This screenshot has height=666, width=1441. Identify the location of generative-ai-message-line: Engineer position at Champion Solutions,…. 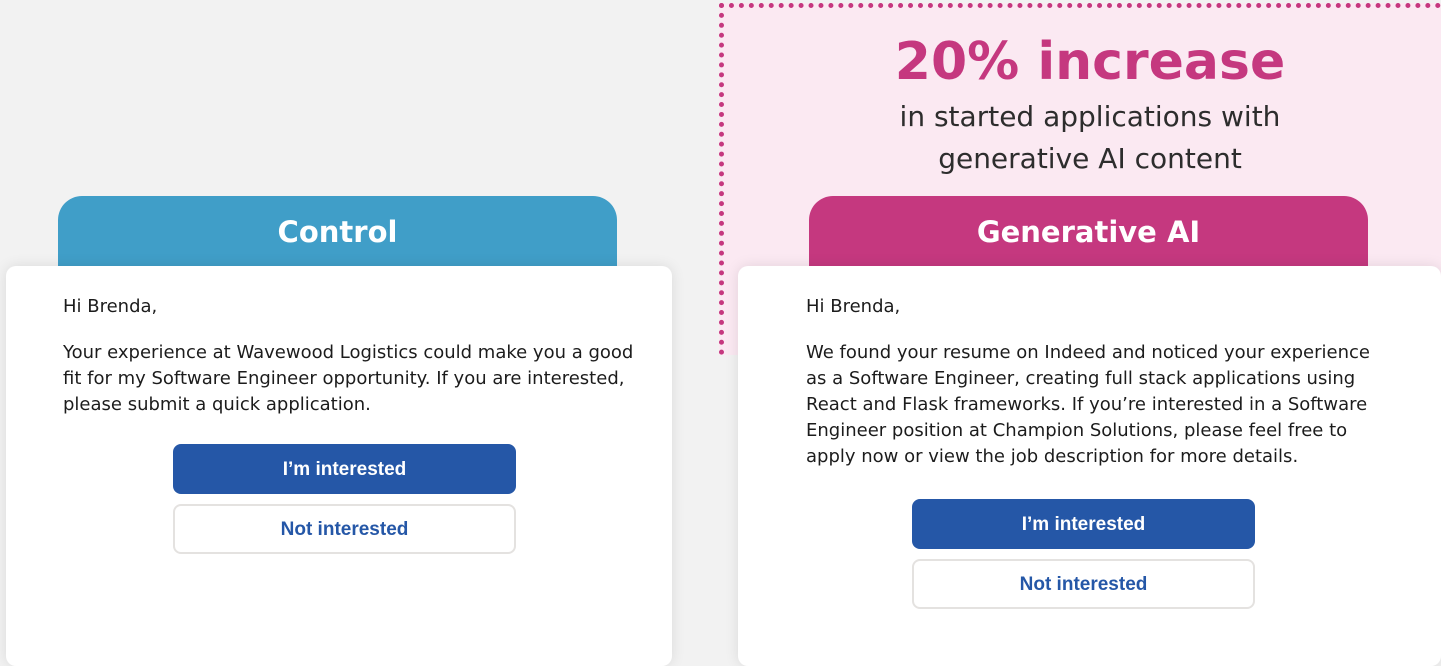
(1077, 430).